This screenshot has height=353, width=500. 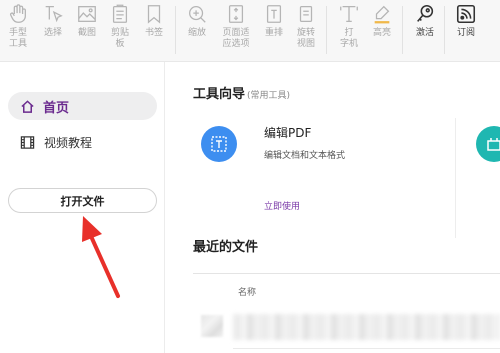 I want to click on tool-wizard-subtitle: (常用工具), so click(x=269, y=96).